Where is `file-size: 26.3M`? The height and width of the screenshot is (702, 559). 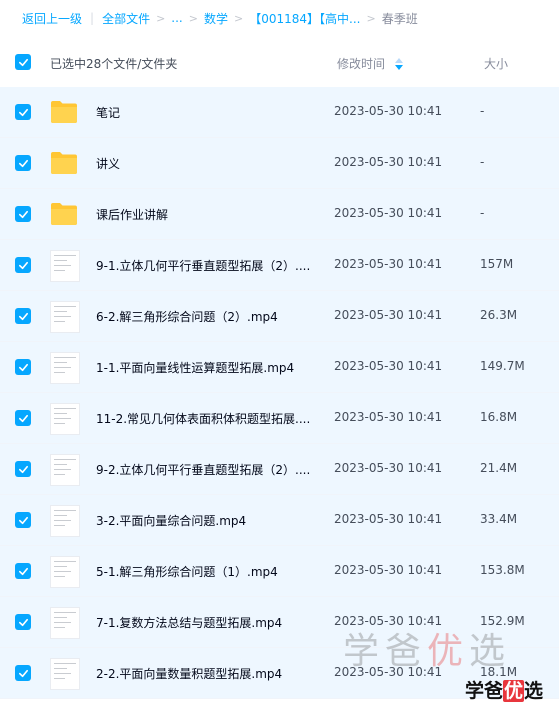
file-size: 26.3M is located at coordinates (499, 315).